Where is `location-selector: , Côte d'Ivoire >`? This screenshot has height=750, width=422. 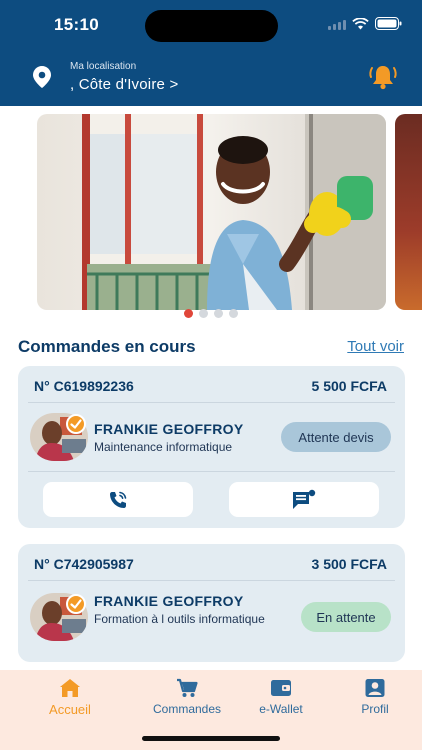
location-selector: , Côte d'Ivoire > is located at coordinates (124, 84).